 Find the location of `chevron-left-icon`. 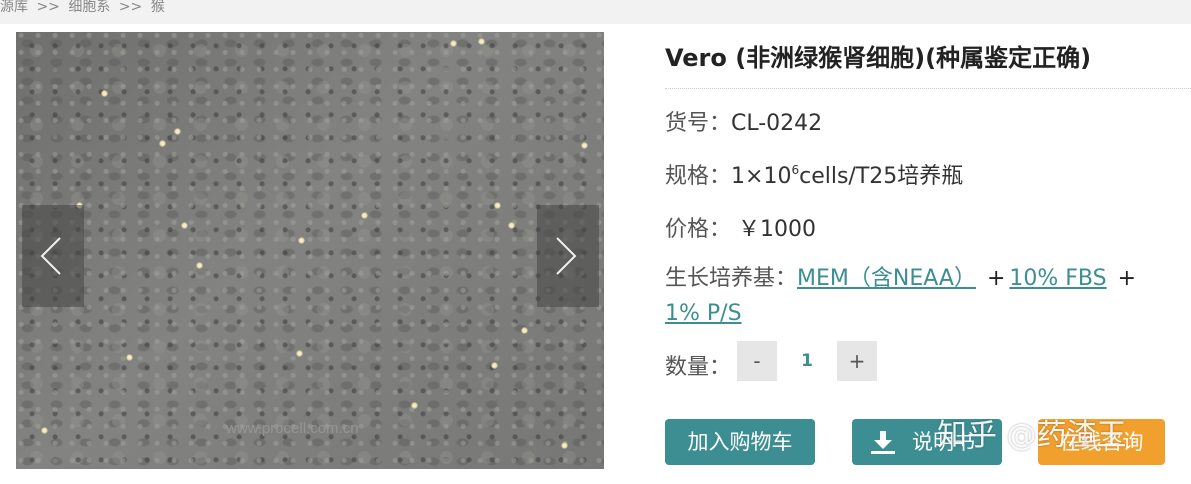

chevron-left-icon is located at coordinates (50, 256).